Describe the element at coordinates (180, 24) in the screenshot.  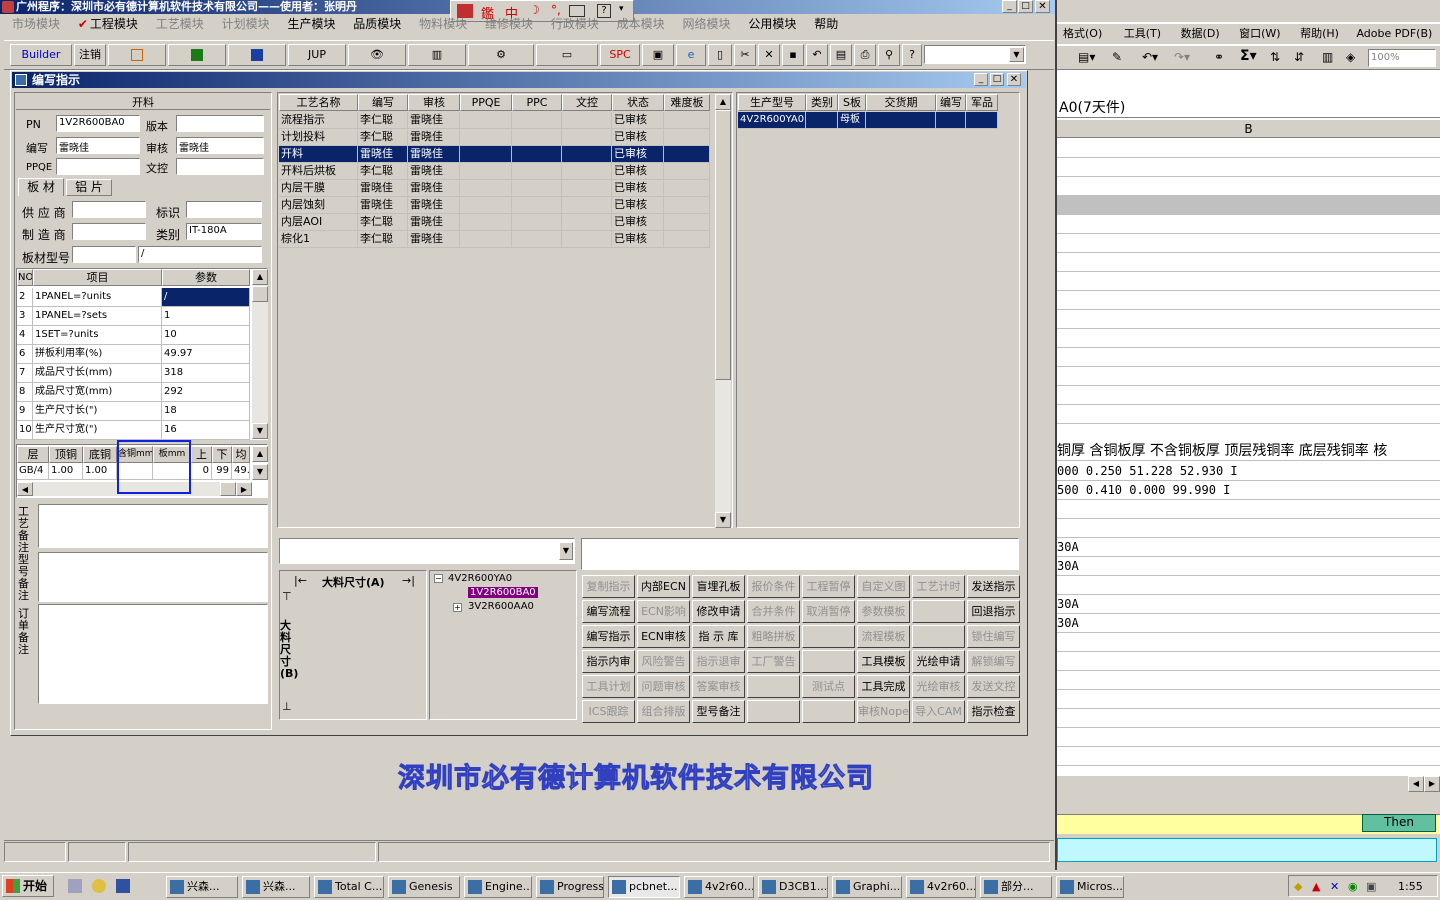
I see `menu-process: 工艺模块` at that location.